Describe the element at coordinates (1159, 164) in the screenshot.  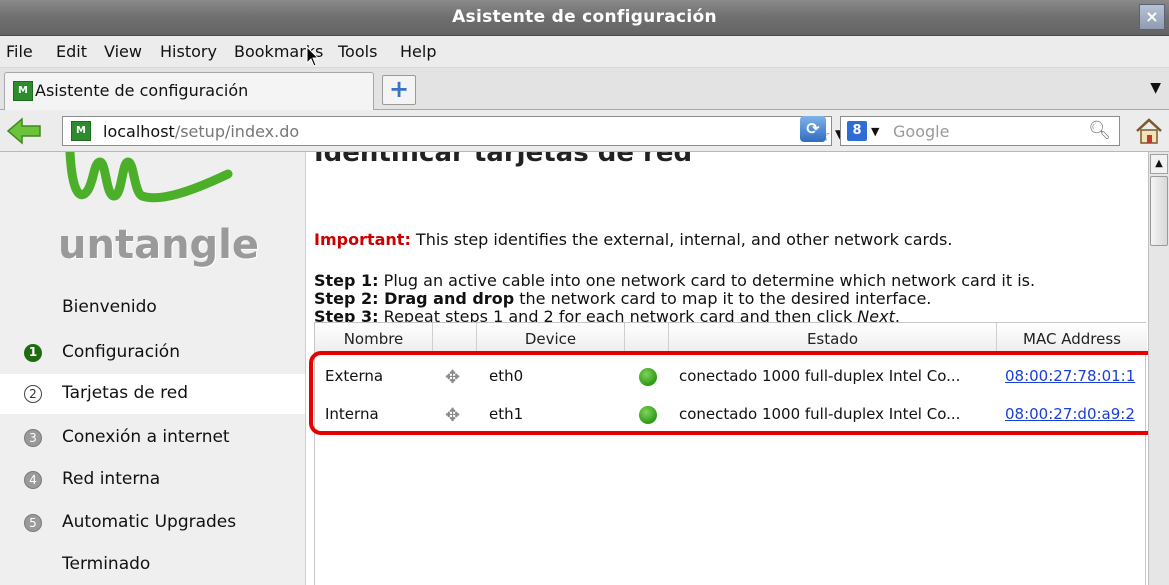
I see `scroll-up-arrow-icon: ▲` at that location.